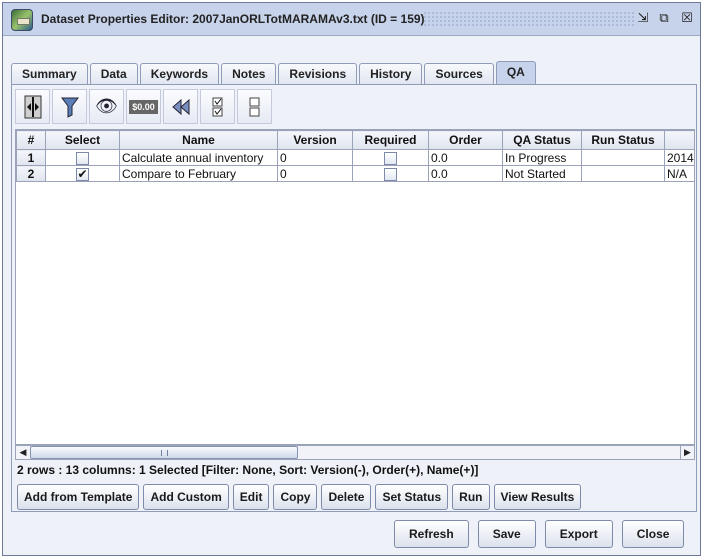  What do you see at coordinates (198, 157) in the screenshot?
I see `name-cell: Calculate annual inventory` at bounding box center [198, 157].